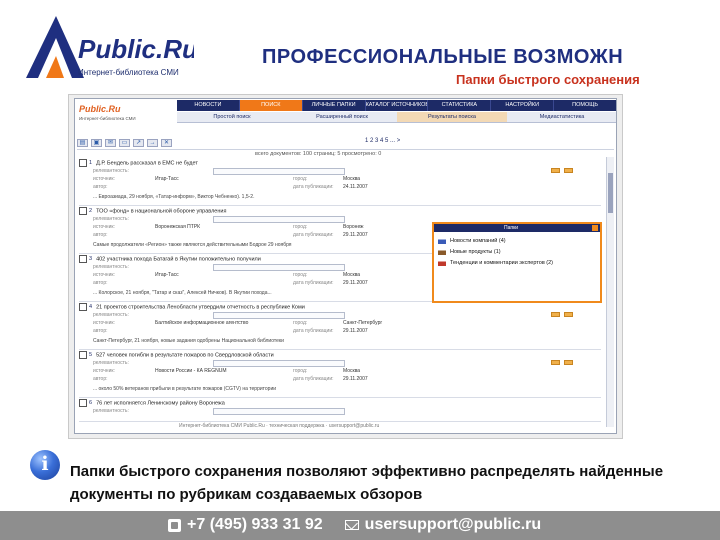 This screenshot has width=720, height=540. Describe the element at coordinates (561, 117) in the screenshot. I see `tab-media-statistics: Медиастатистика` at that location.